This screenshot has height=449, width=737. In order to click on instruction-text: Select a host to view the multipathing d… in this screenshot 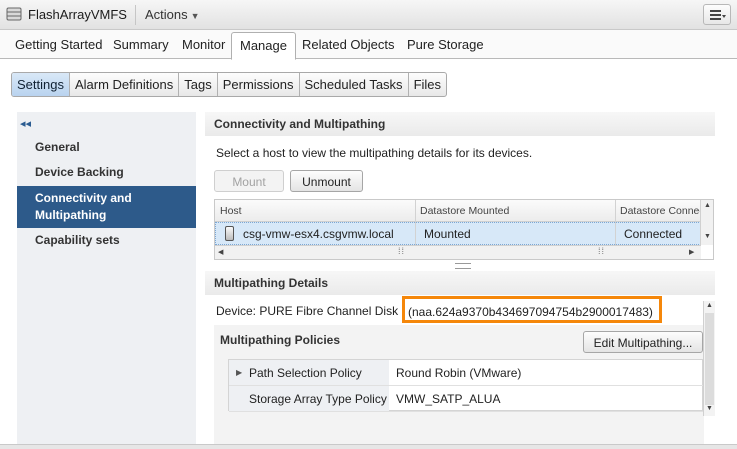, I will do `click(374, 153)`.